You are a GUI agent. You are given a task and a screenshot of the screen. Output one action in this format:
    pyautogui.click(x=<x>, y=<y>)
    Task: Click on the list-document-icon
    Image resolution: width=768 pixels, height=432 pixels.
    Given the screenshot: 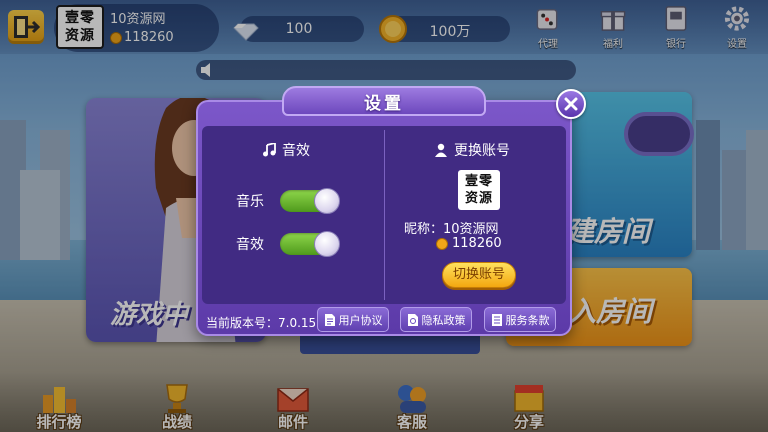 What is the action you would take?
    pyautogui.click(x=496, y=319)
    